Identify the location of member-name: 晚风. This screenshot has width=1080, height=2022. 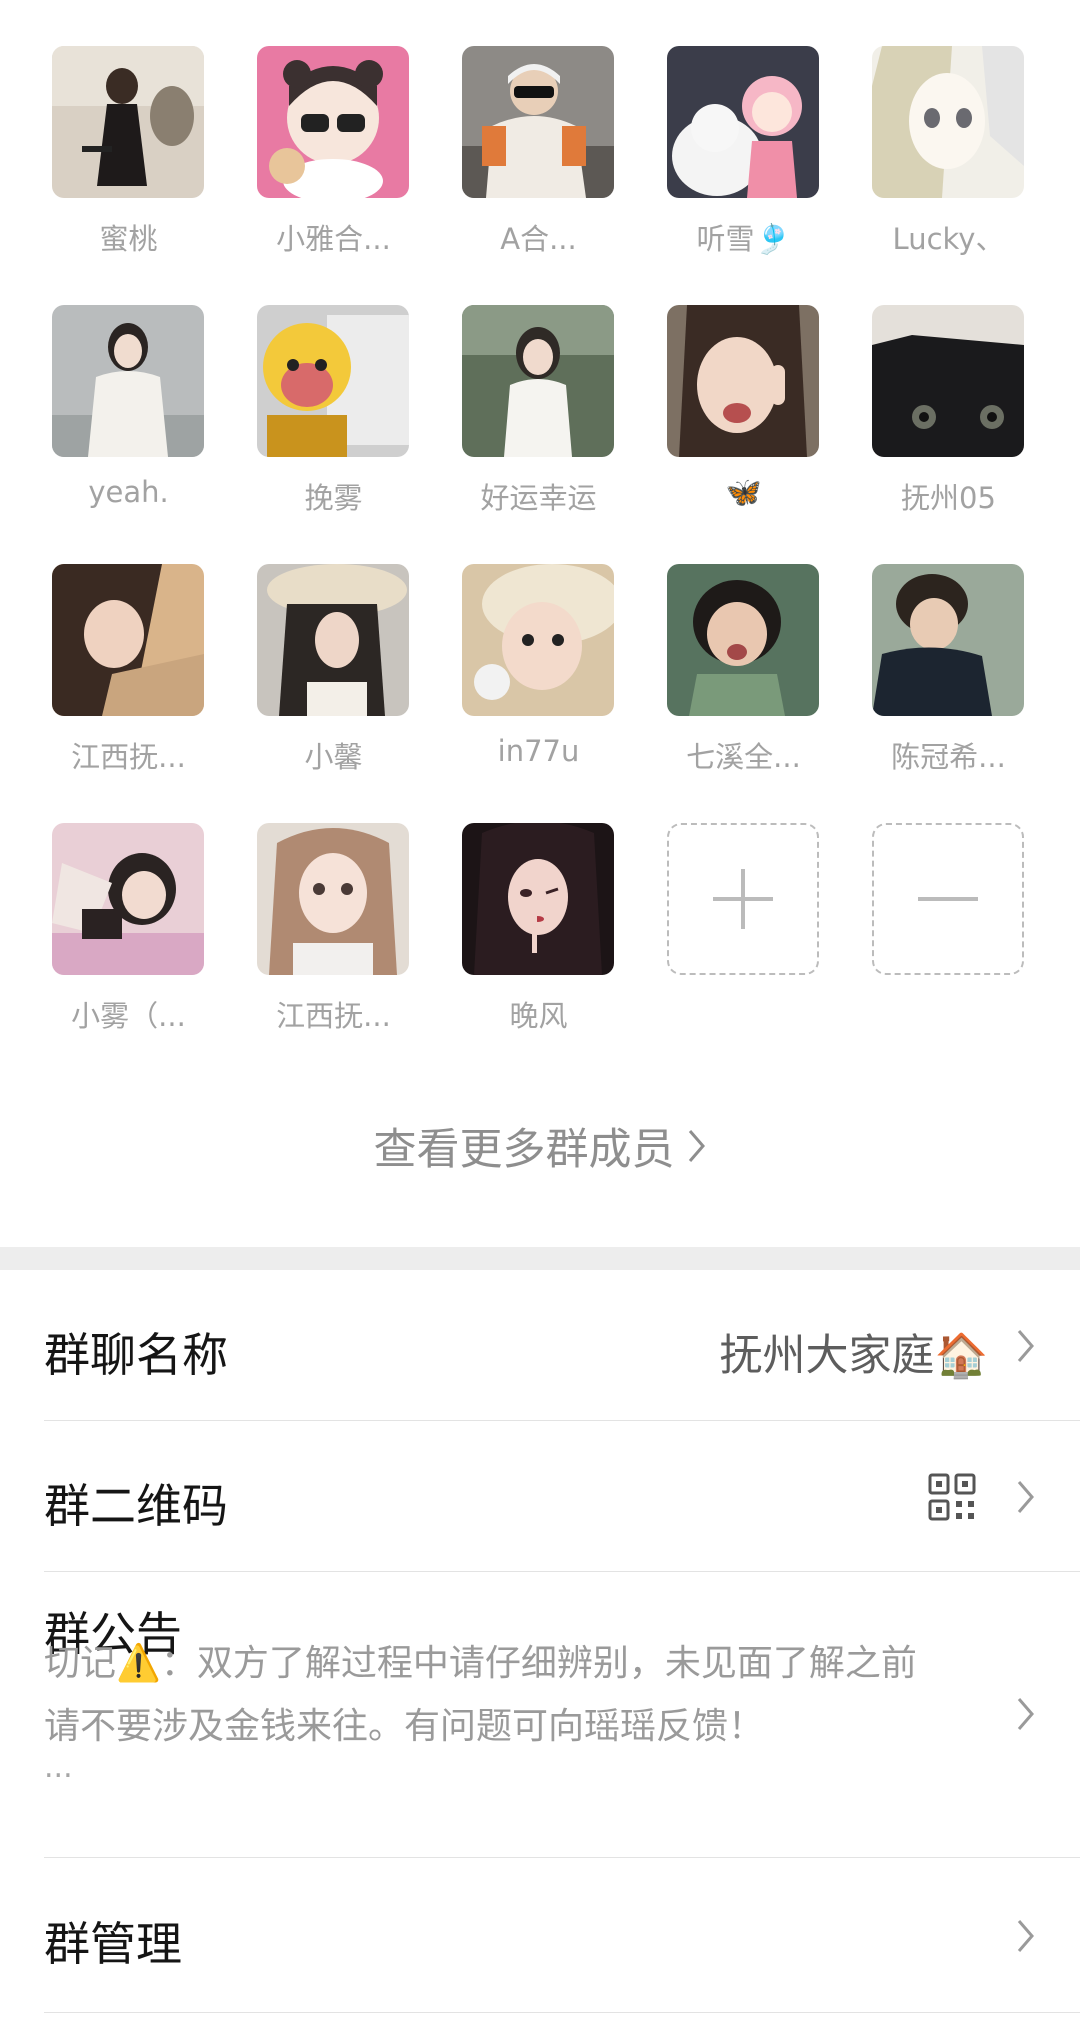
(538, 1016).